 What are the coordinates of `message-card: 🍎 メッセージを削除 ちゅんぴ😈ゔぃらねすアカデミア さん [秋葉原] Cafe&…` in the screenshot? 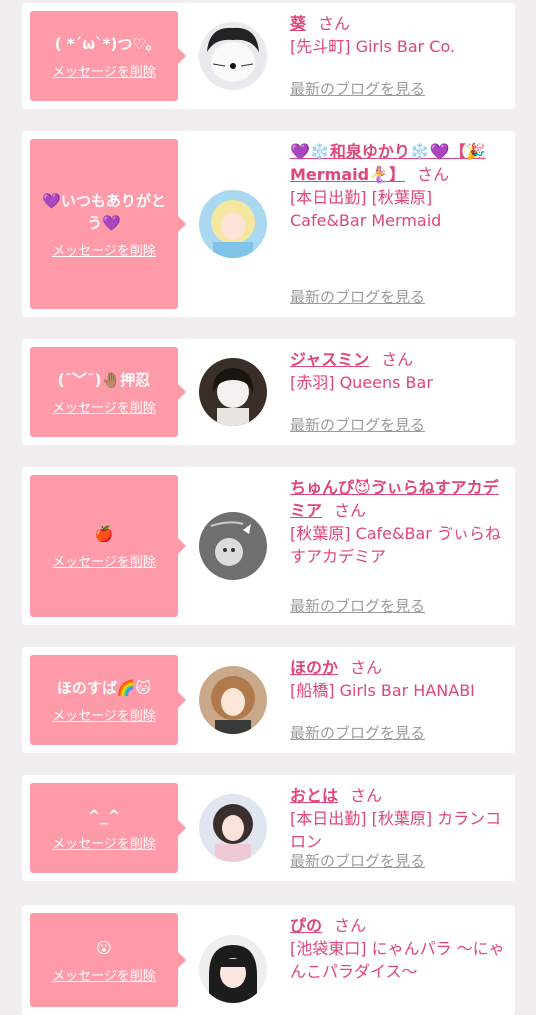 It's located at (268, 546).